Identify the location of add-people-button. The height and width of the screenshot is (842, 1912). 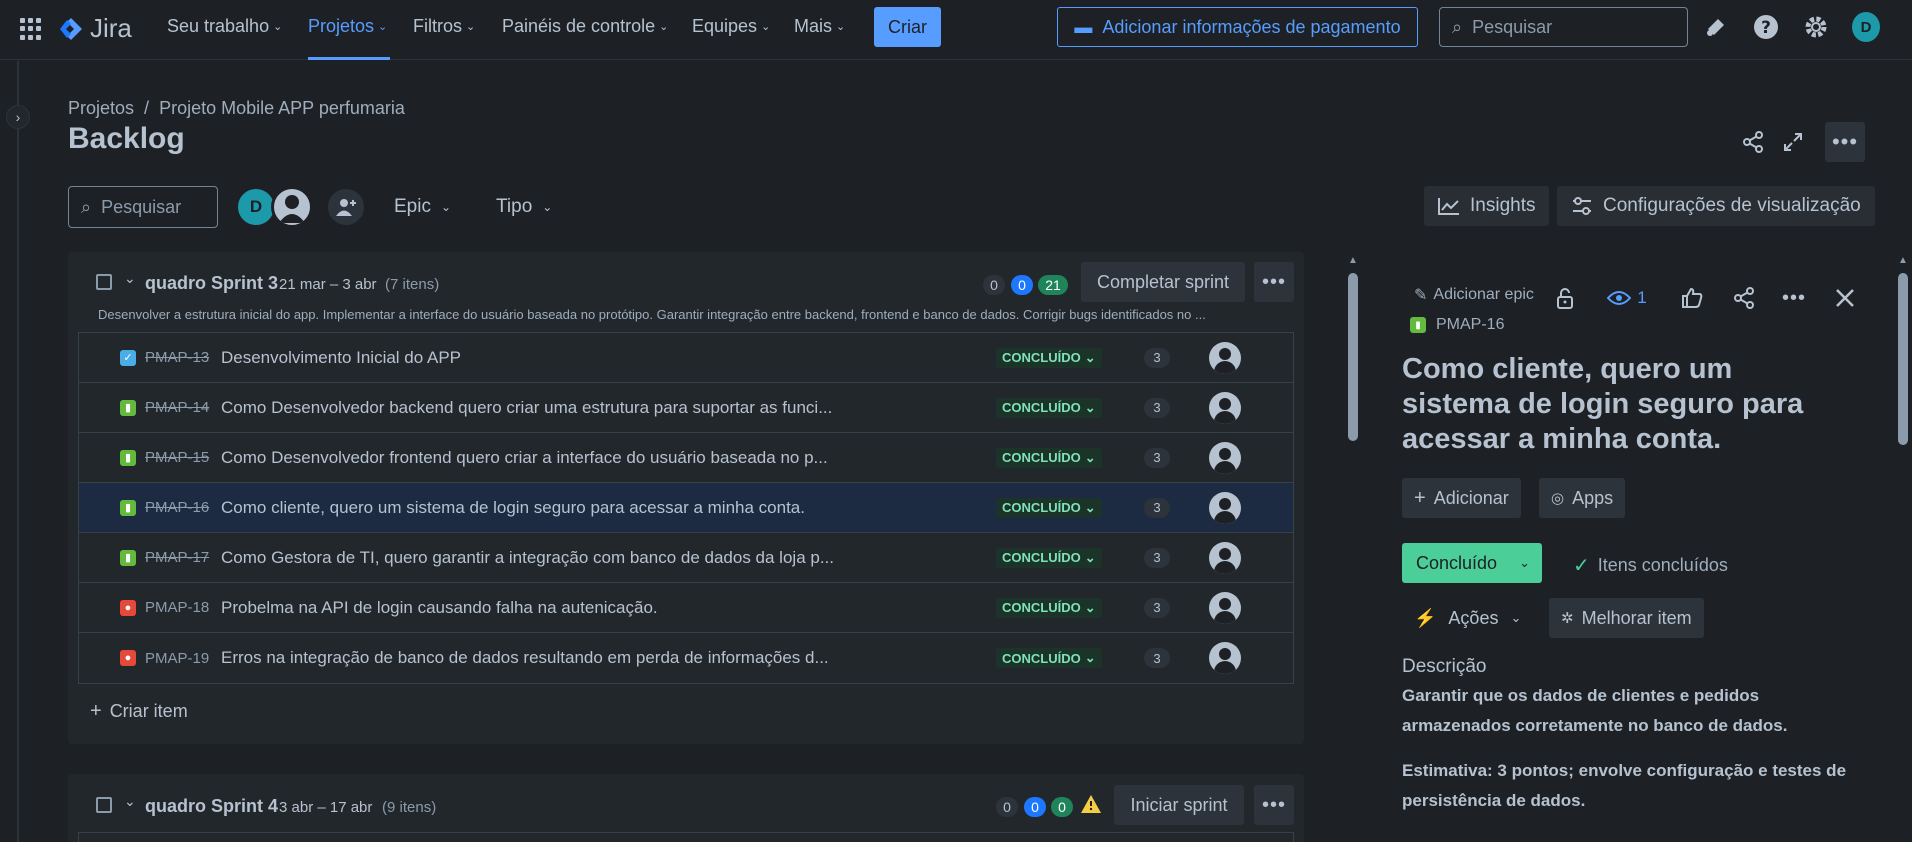
(346, 207).